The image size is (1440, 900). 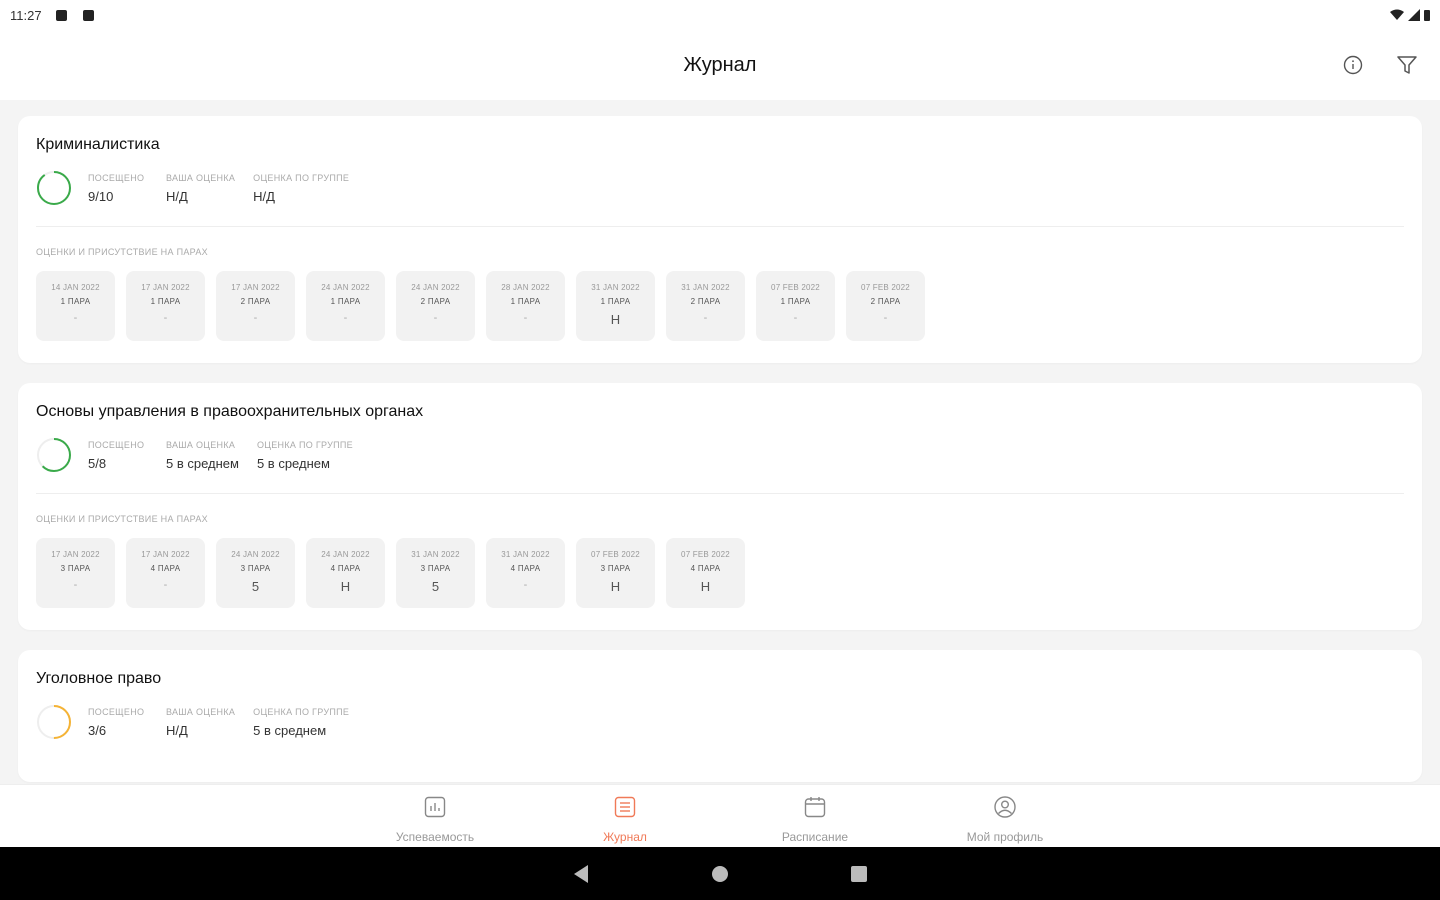 I want to click on grade-cell: 07 FEB 2022 2 ПАРА -, so click(x=885, y=306).